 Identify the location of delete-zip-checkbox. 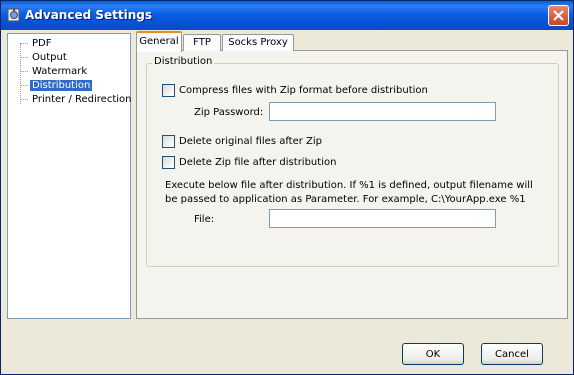
(168, 162).